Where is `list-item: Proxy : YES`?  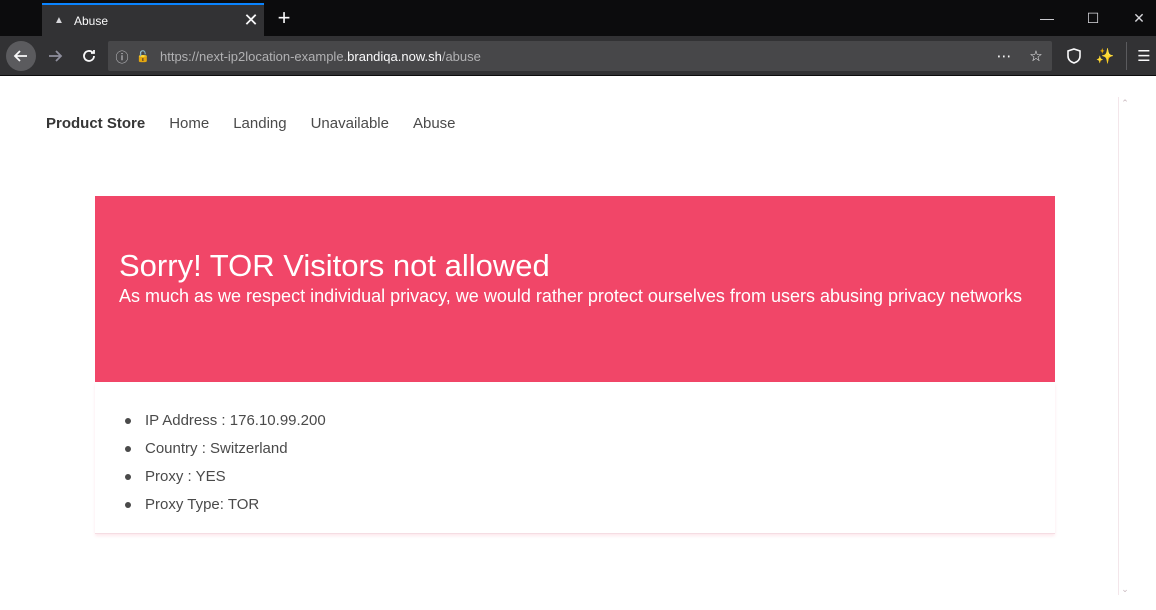
list-item: Proxy : YES is located at coordinates (222, 477).